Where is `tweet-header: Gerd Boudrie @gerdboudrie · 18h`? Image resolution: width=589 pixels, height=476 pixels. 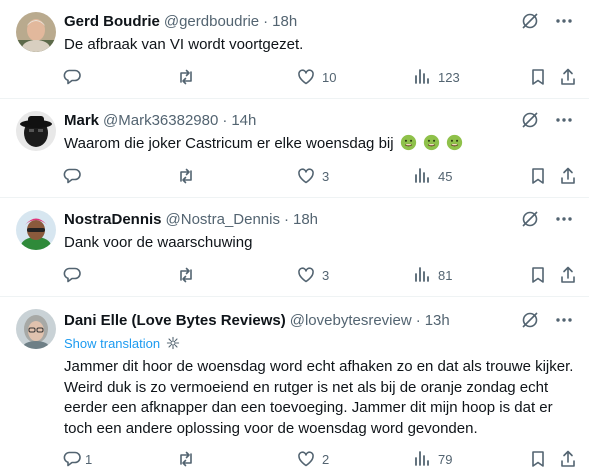 tweet-header: Gerd Boudrie @gerdboudrie · 18h is located at coordinates (180, 21).